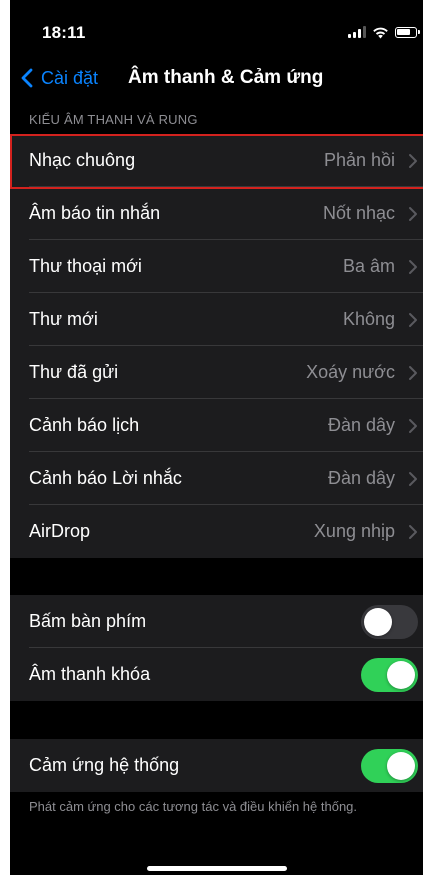 The image size is (423, 875). What do you see at coordinates (368, 319) in the screenshot?
I see `row-value: Không` at bounding box center [368, 319].